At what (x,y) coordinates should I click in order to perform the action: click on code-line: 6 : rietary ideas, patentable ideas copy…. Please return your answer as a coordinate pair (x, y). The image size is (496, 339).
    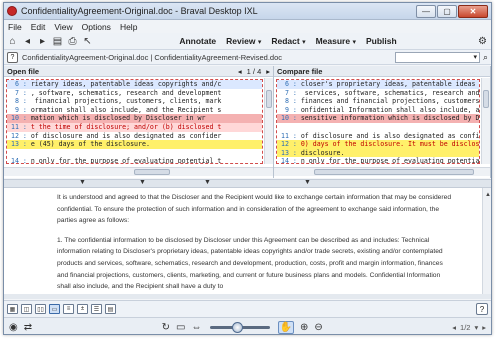
    Looking at the image, I should click on (134, 84).